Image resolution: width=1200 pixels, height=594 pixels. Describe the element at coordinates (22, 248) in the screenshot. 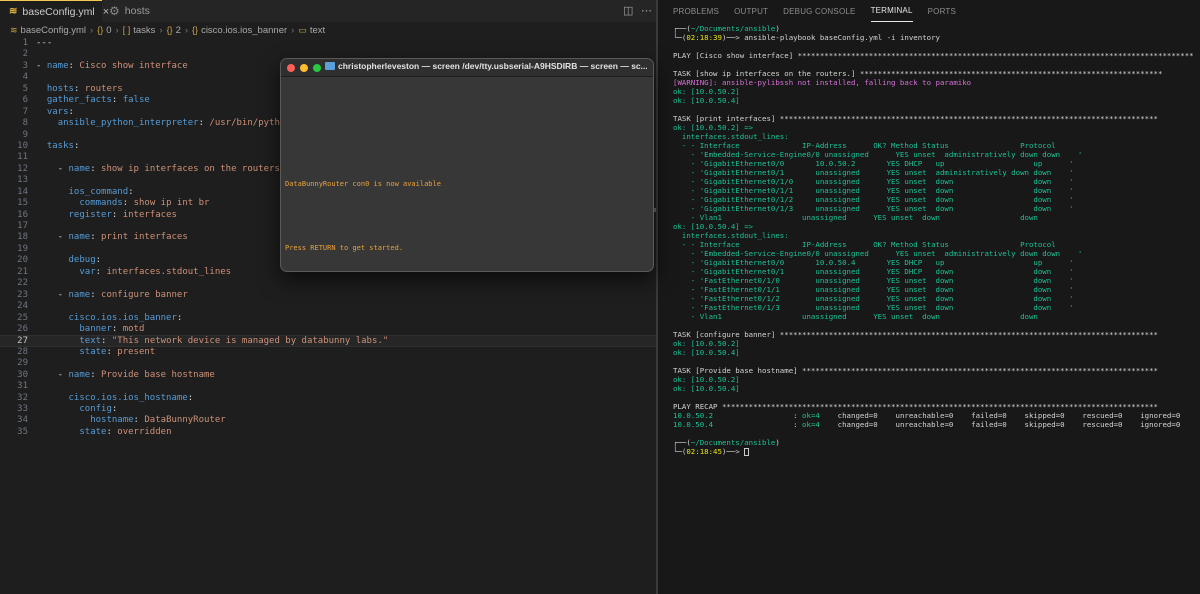

I see `line-number: 19` at that location.